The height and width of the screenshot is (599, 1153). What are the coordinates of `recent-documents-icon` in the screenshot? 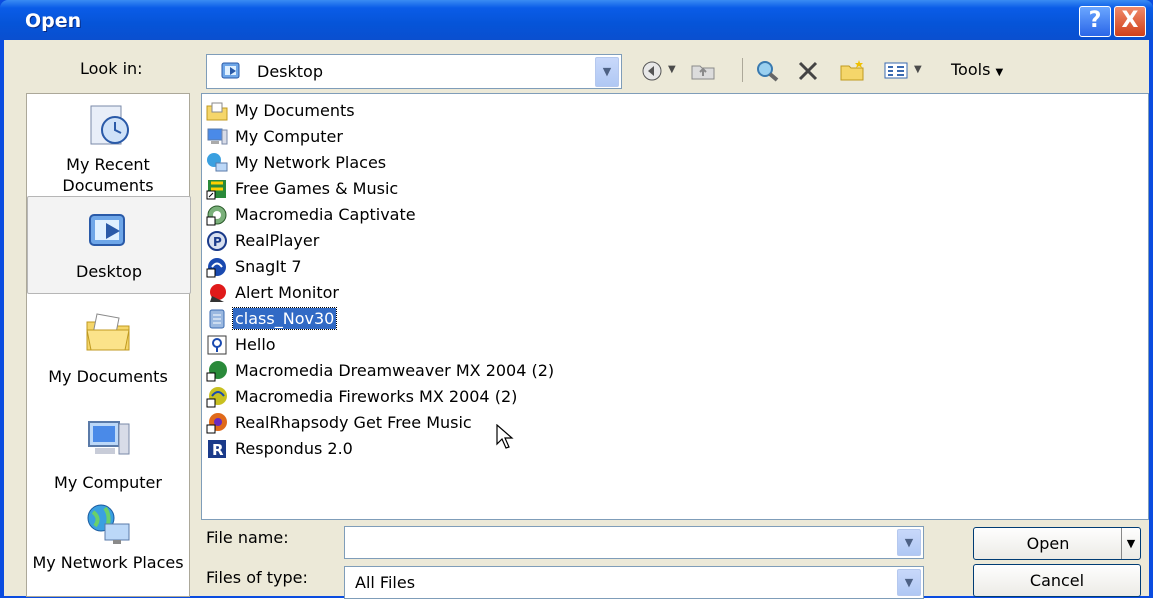 It's located at (109, 125).